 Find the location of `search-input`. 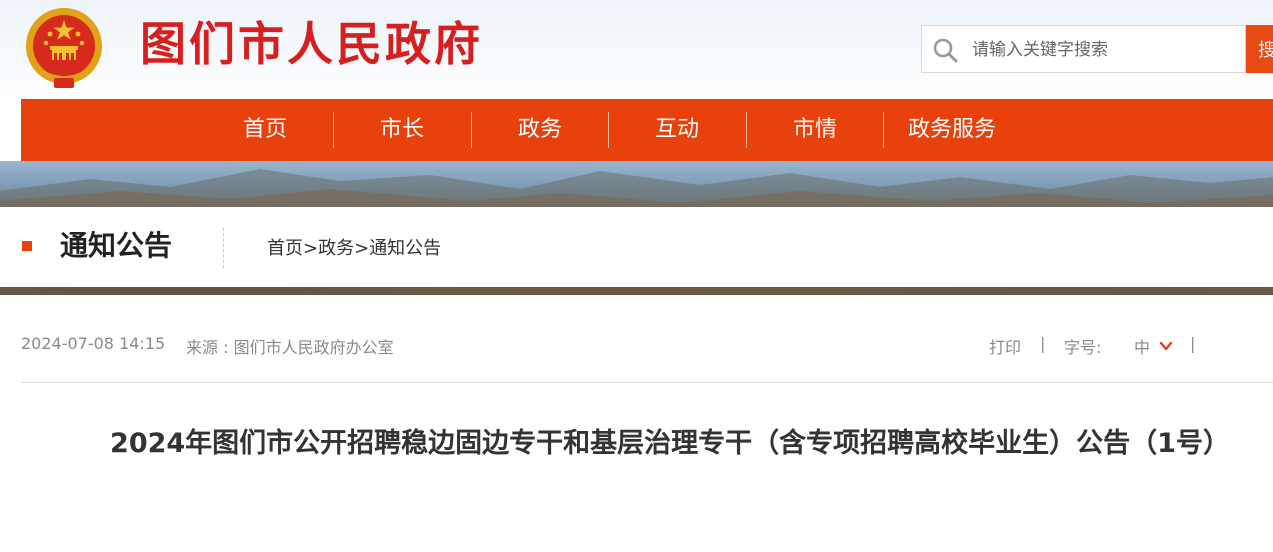

search-input is located at coordinates (1107, 50).